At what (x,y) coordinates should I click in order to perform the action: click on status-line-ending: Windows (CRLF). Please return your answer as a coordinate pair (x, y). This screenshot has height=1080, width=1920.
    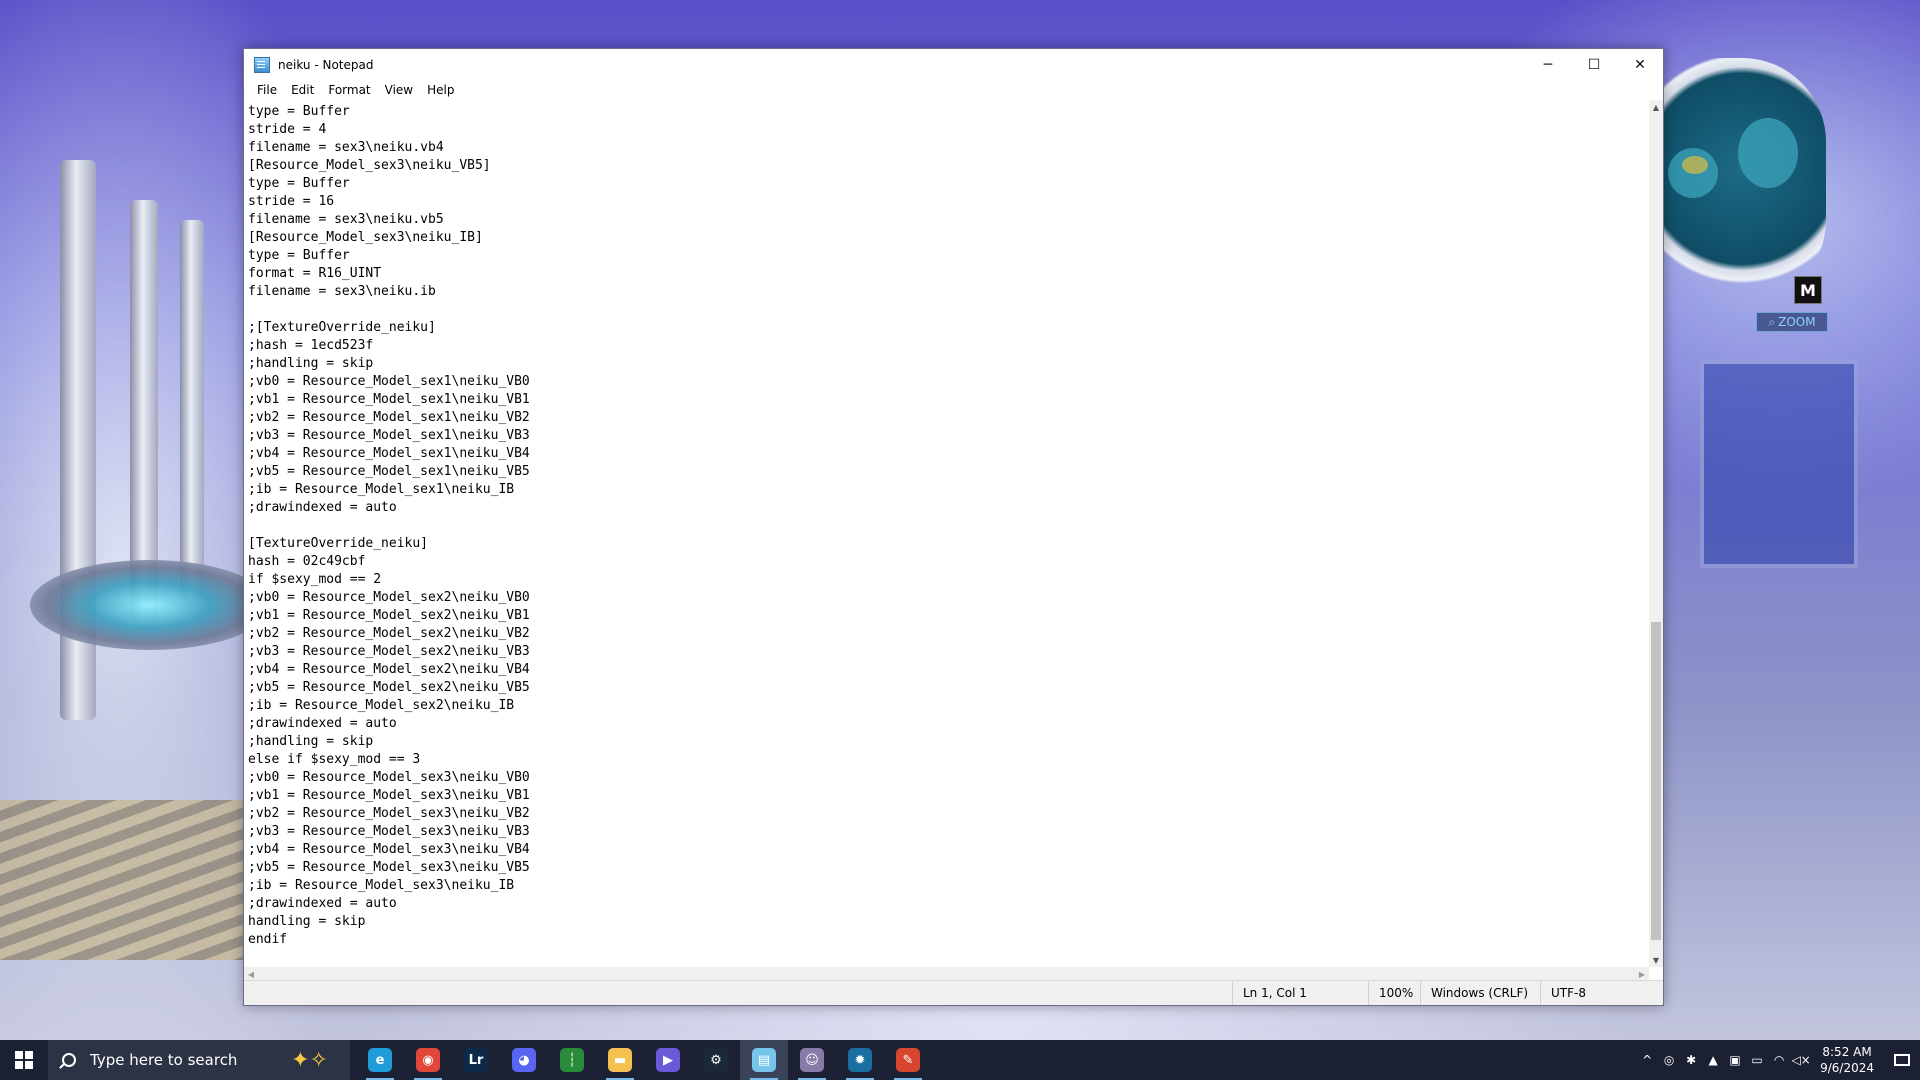
    Looking at the image, I should click on (1480, 993).